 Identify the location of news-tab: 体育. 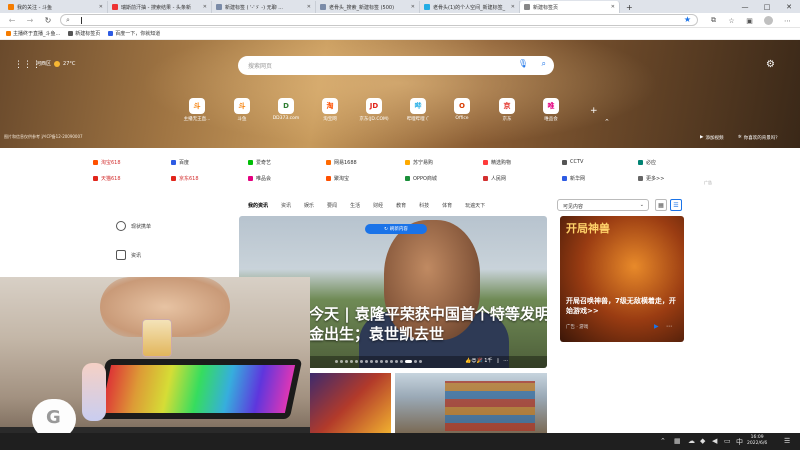
(447, 205).